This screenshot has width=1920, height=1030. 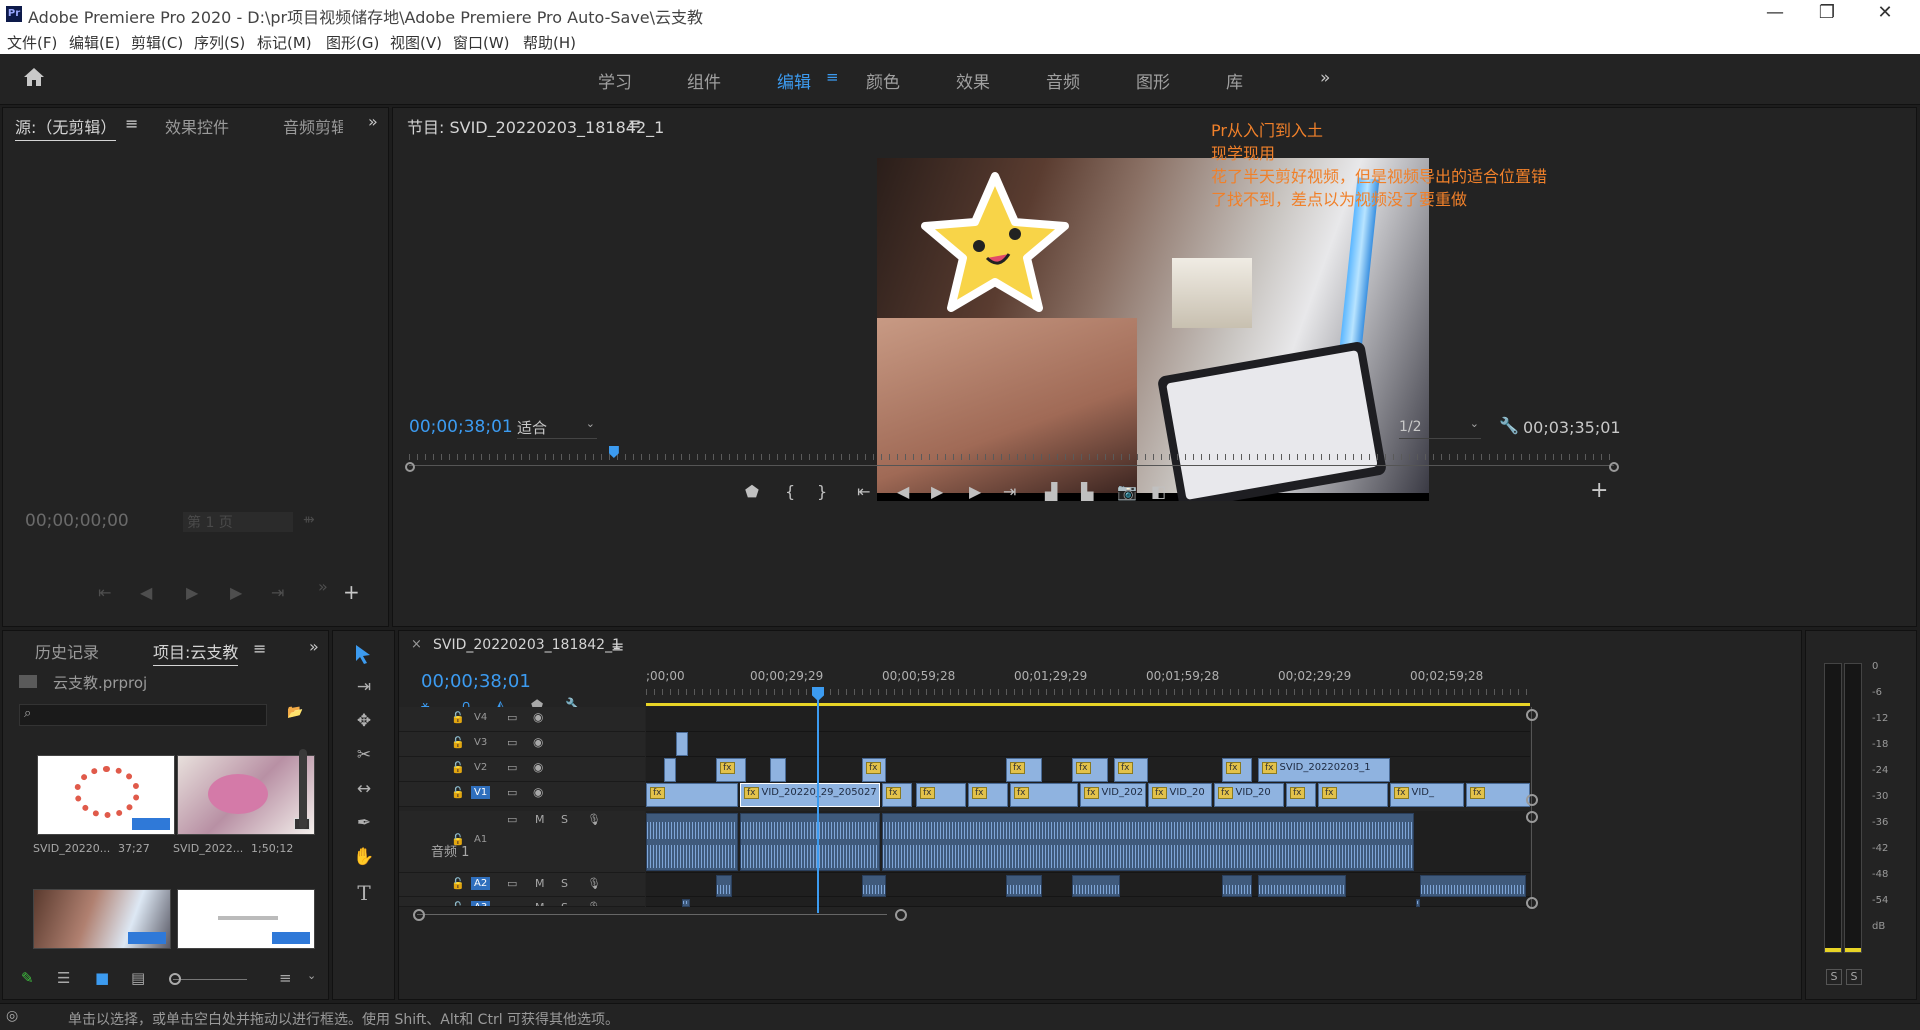 I want to click on project-search-input: ⌕, so click(x=143, y=715).